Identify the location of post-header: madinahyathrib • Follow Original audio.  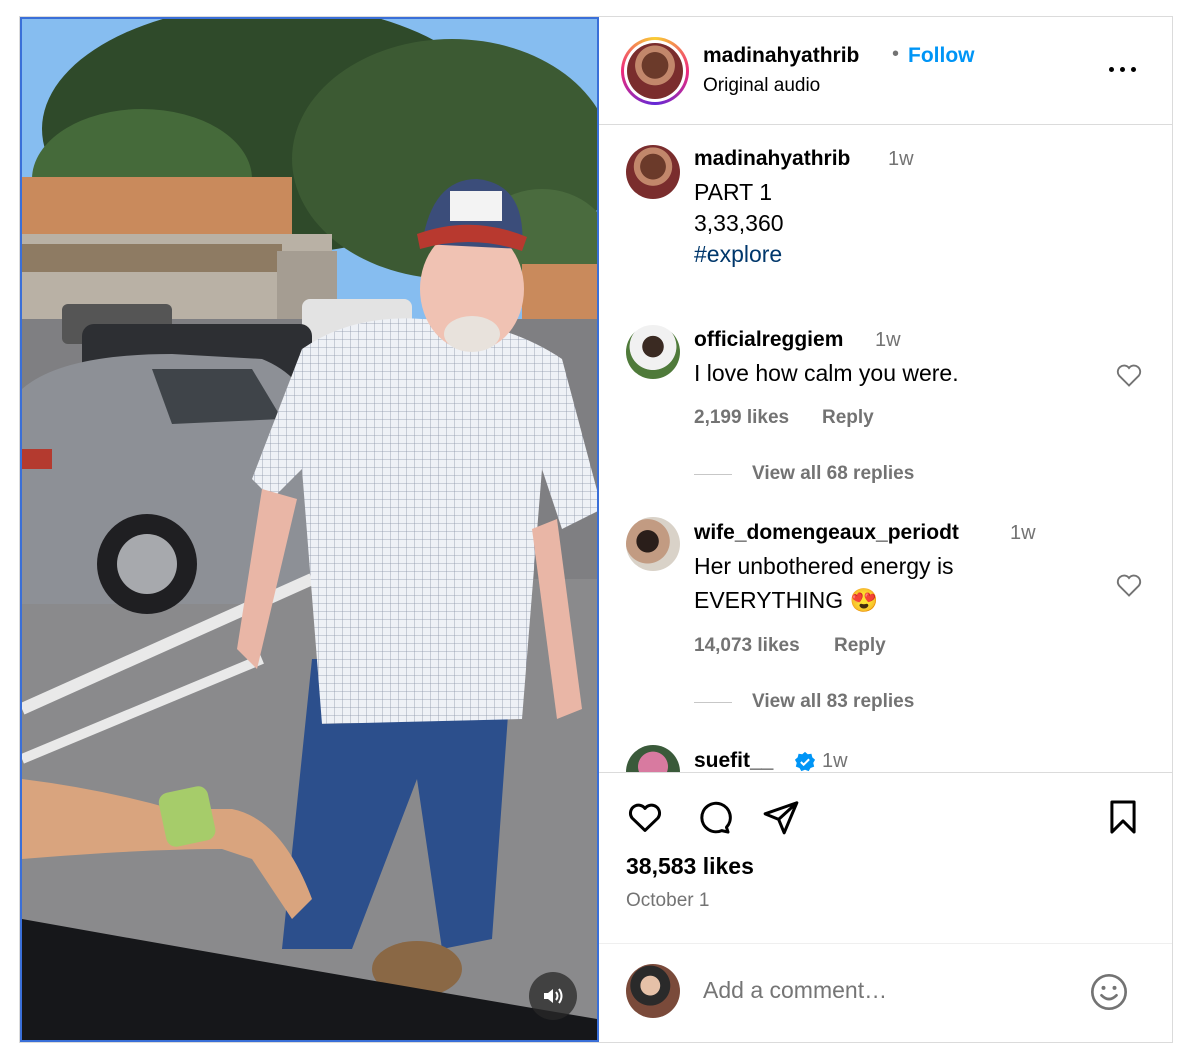
(885, 71).